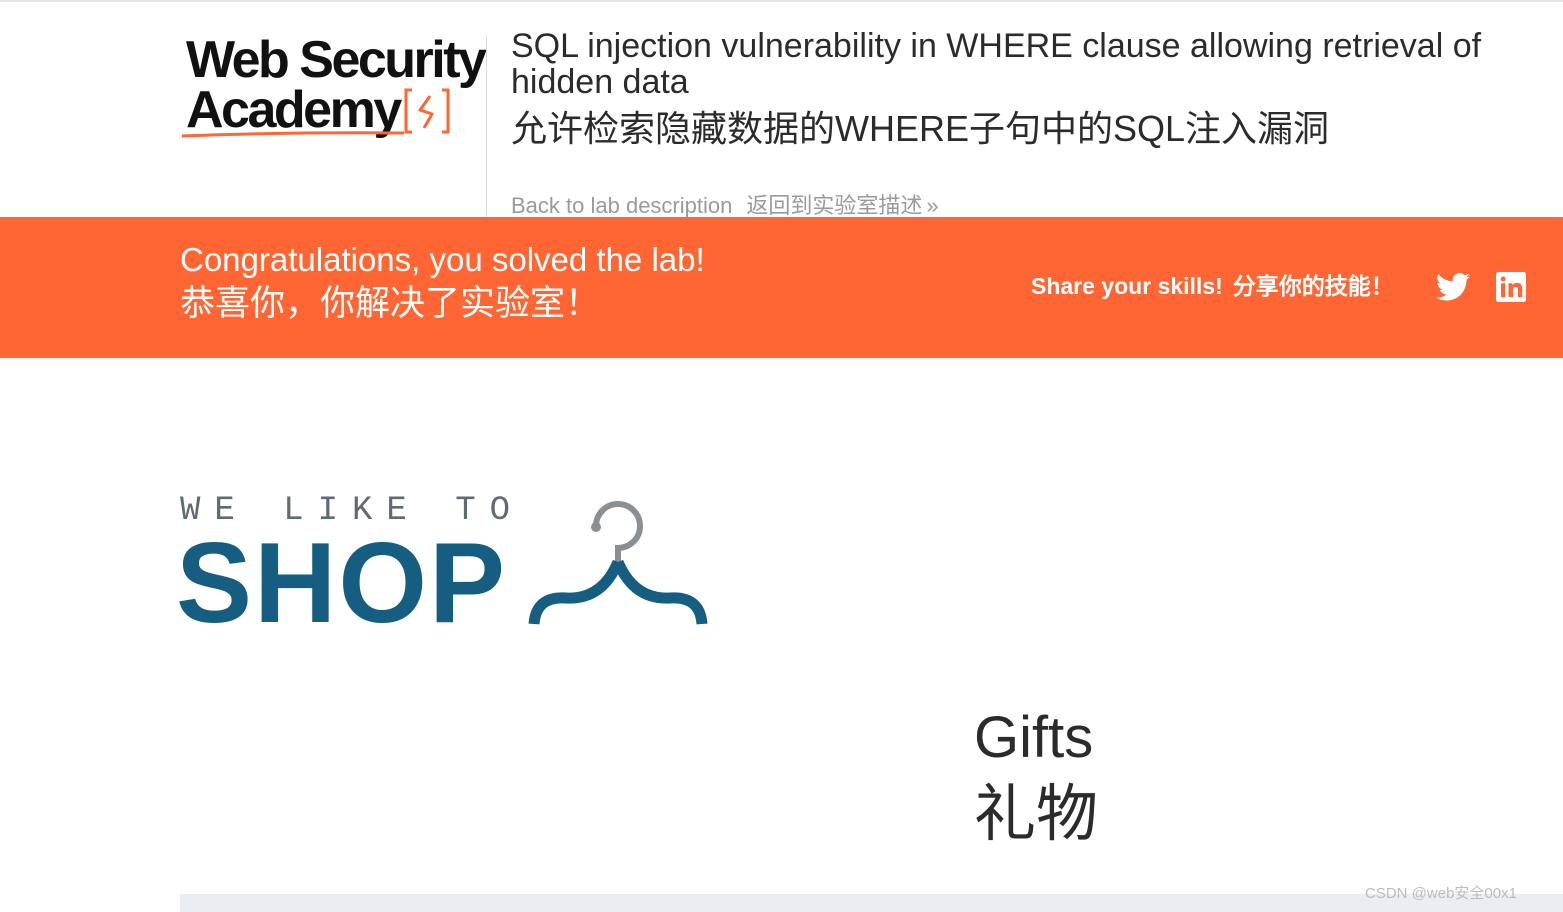 The image size is (1563, 912). What do you see at coordinates (1036, 814) in the screenshot?
I see `category-title-zh: 礼物` at bounding box center [1036, 814].